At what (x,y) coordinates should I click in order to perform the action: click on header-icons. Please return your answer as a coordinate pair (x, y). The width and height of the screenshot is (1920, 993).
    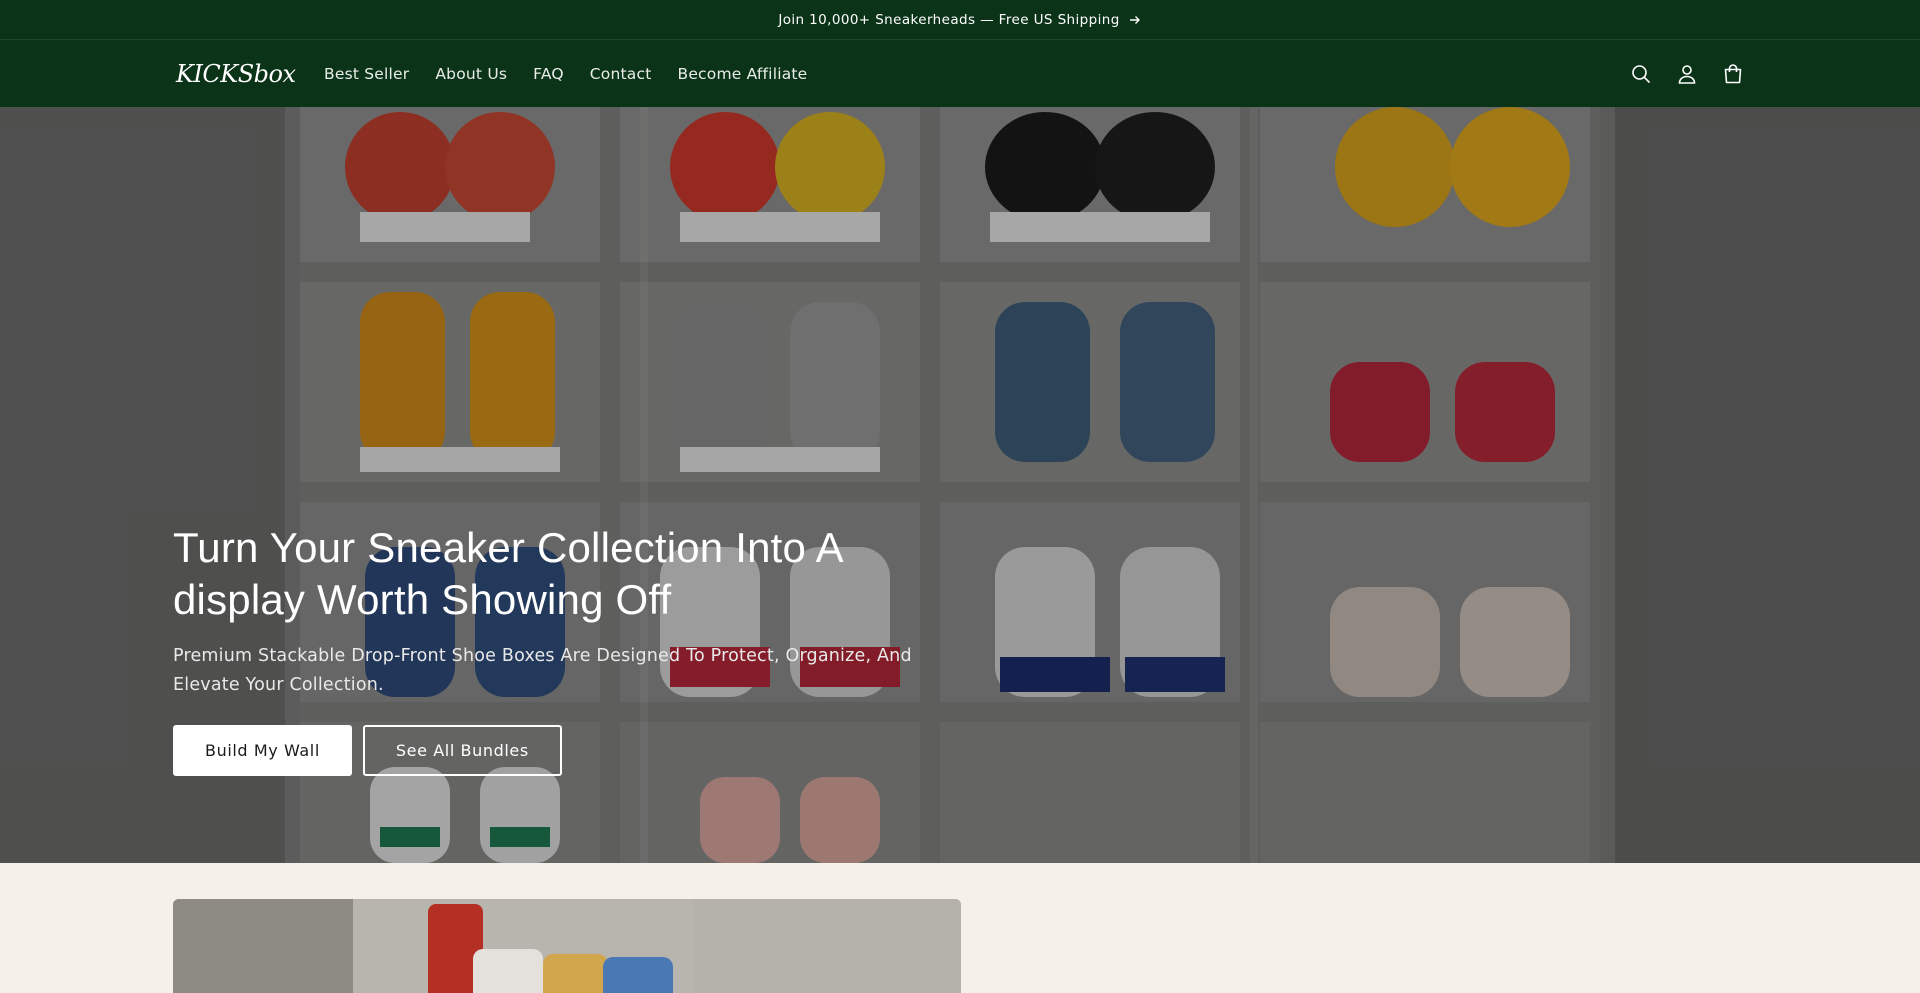
    Looking at the image, I should click on (1687, 73).